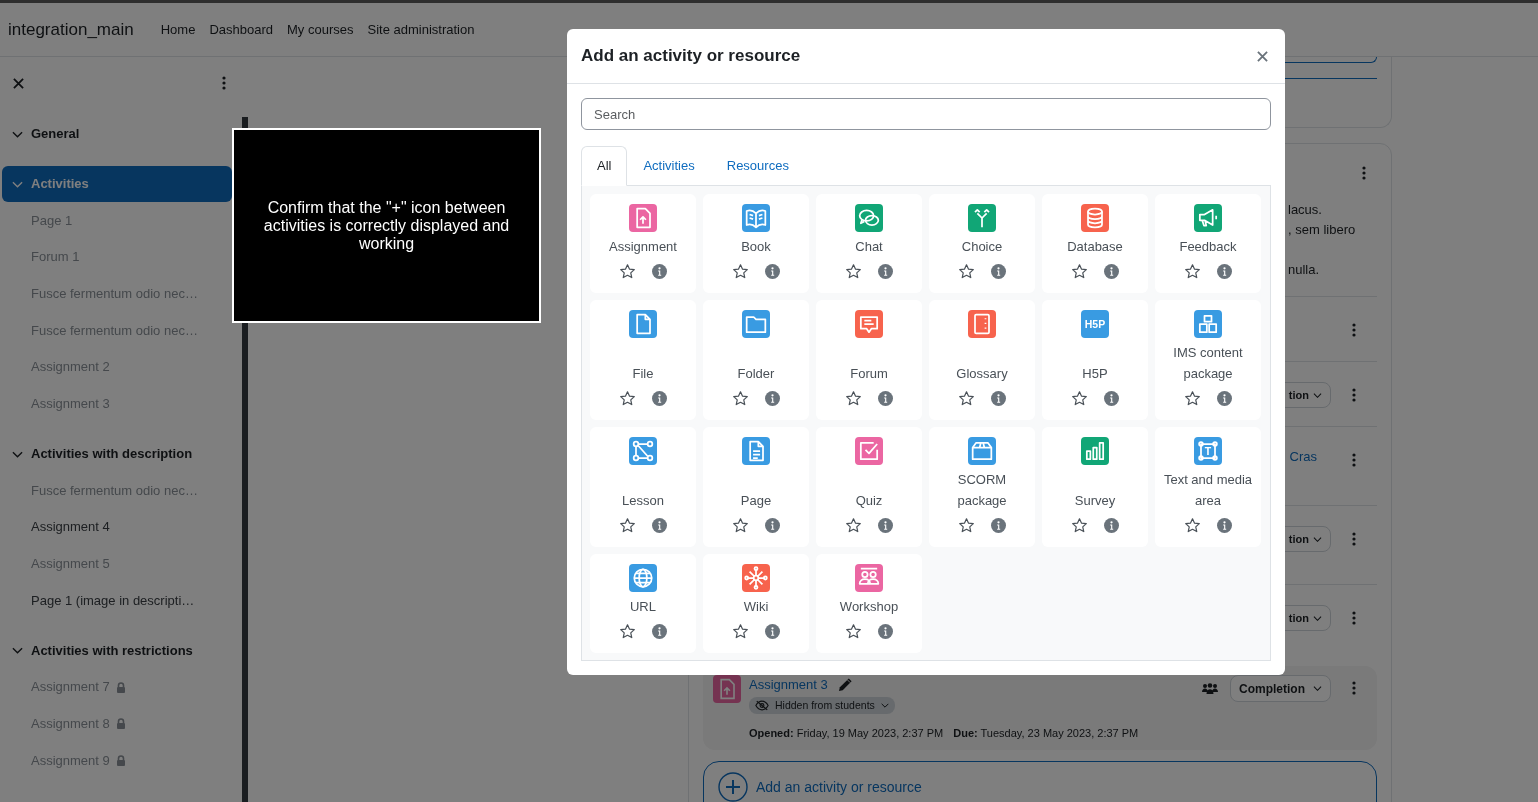 The width and height of the screenshot is (1538, 802). I want to click on activity-card: SCORM package, so click(982, 486).